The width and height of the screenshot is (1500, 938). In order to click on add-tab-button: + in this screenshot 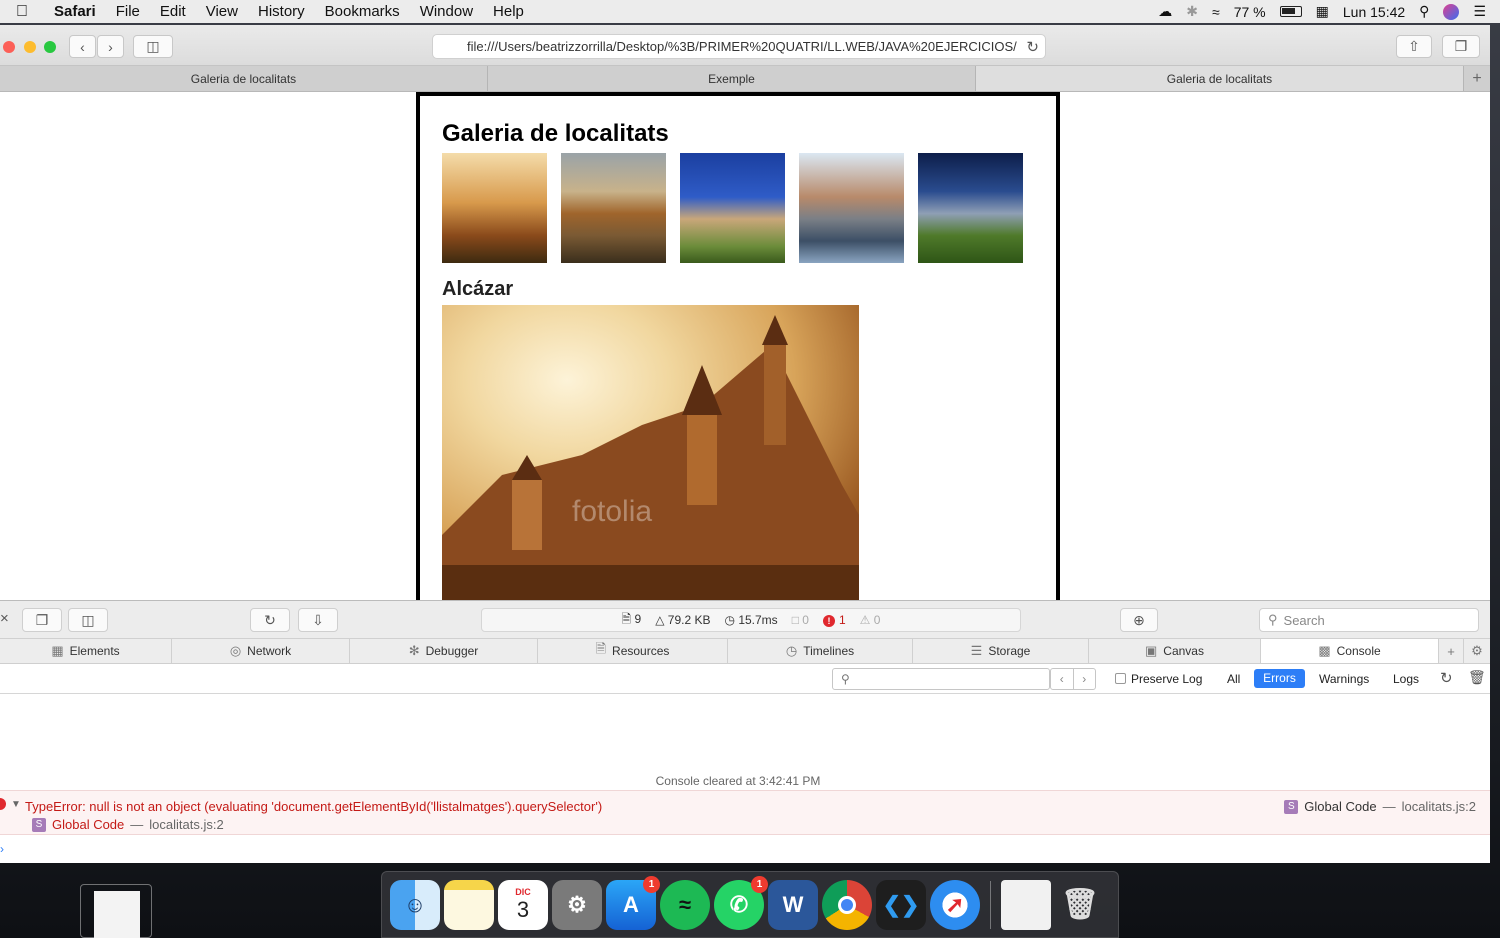, I will do `click(1451, 651)`.